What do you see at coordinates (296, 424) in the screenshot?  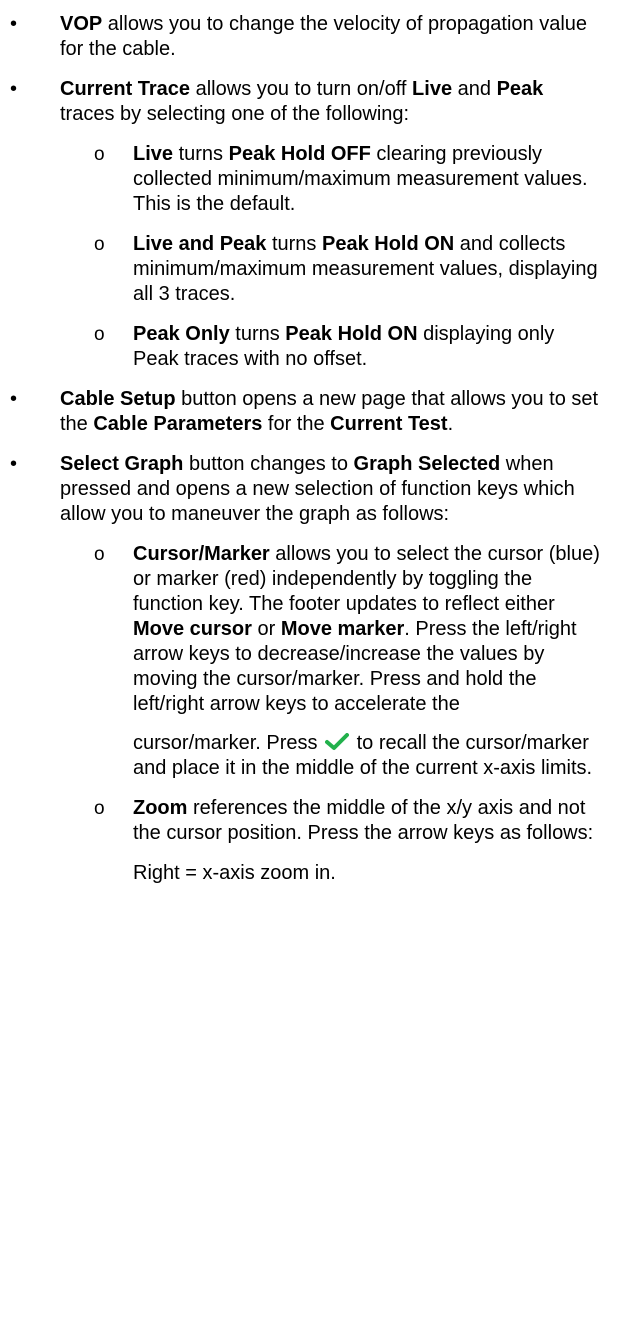 I see `text: for the` at bounding box center [296, 424].